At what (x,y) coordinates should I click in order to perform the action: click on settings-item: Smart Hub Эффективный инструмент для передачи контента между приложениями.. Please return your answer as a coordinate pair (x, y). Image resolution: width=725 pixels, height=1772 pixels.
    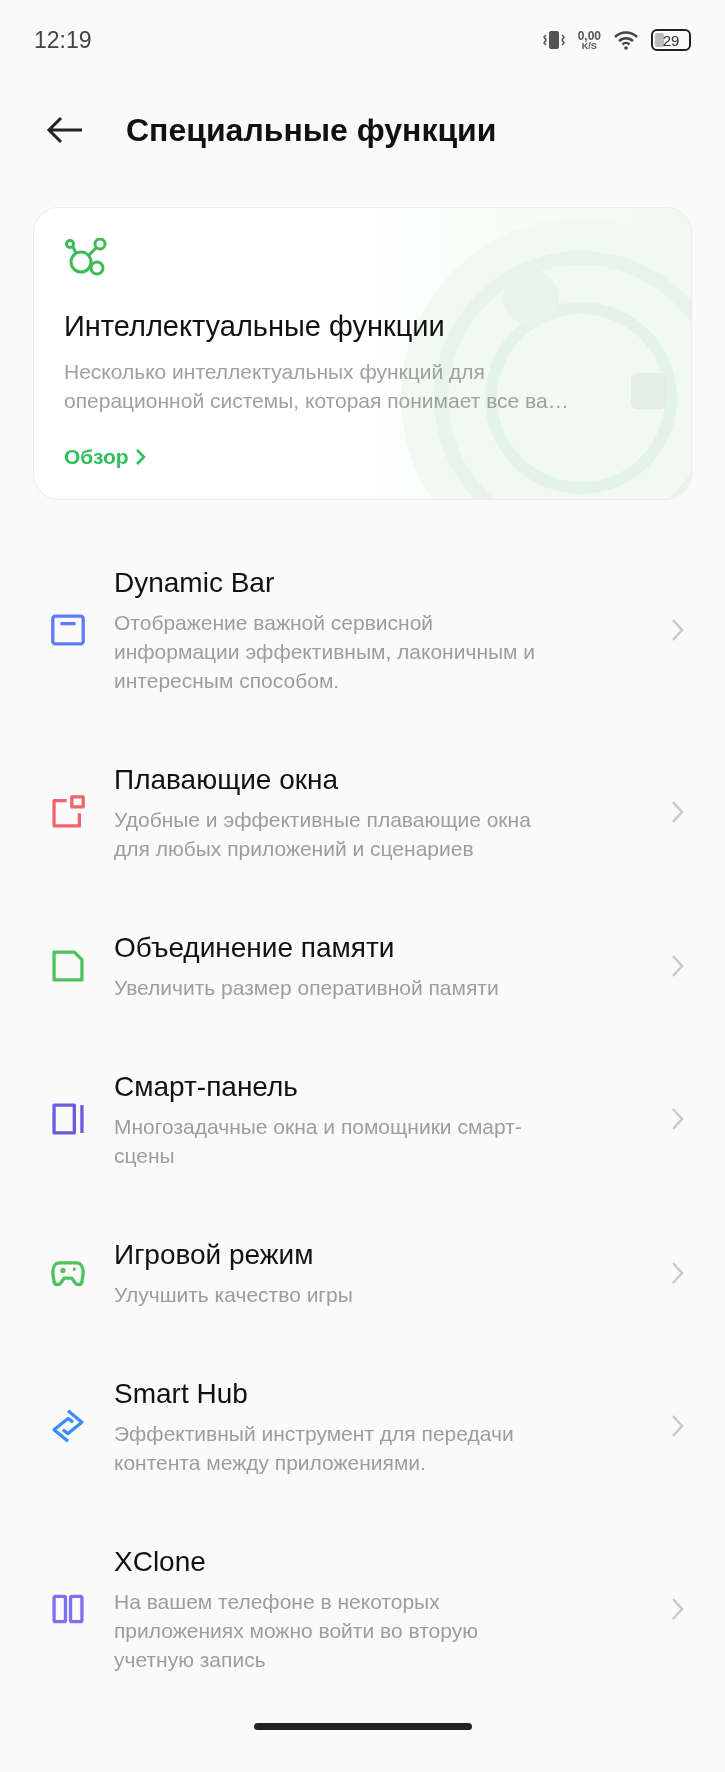
    Looking at the image, I should click on (362, 1427).